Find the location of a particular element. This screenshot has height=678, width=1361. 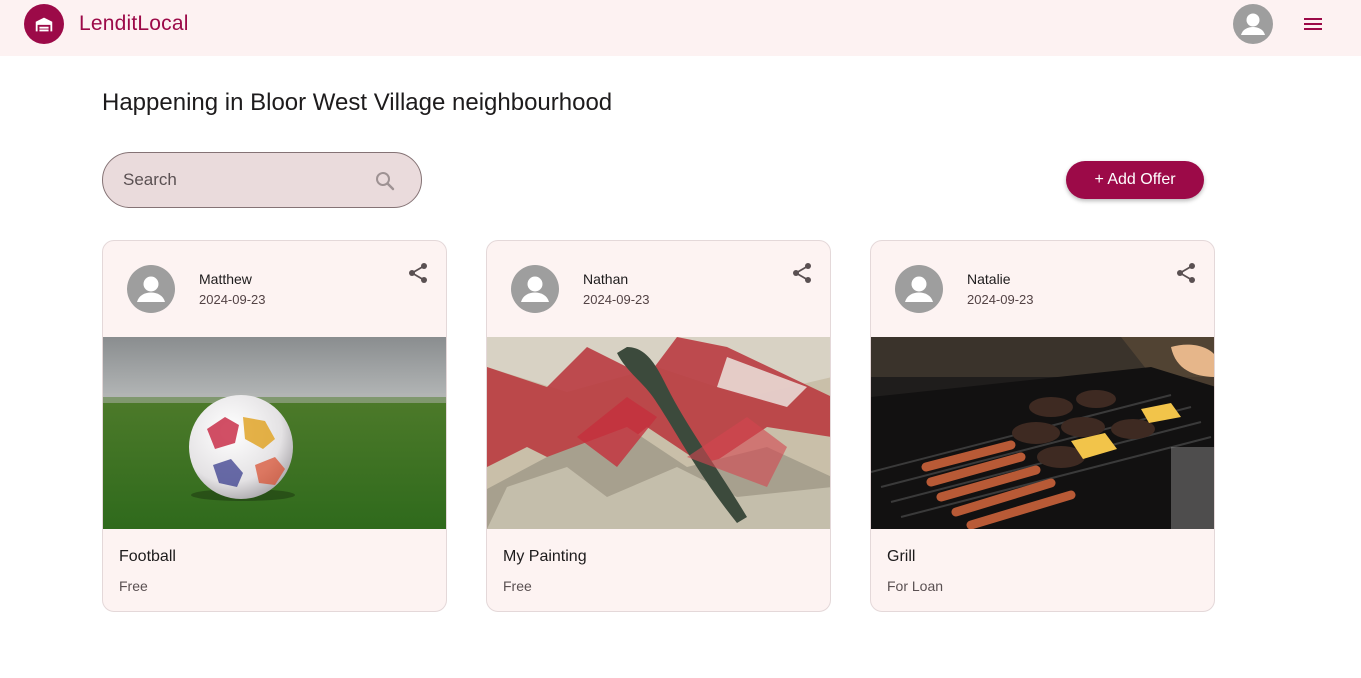

search-input is located at coordinates (243, 180).